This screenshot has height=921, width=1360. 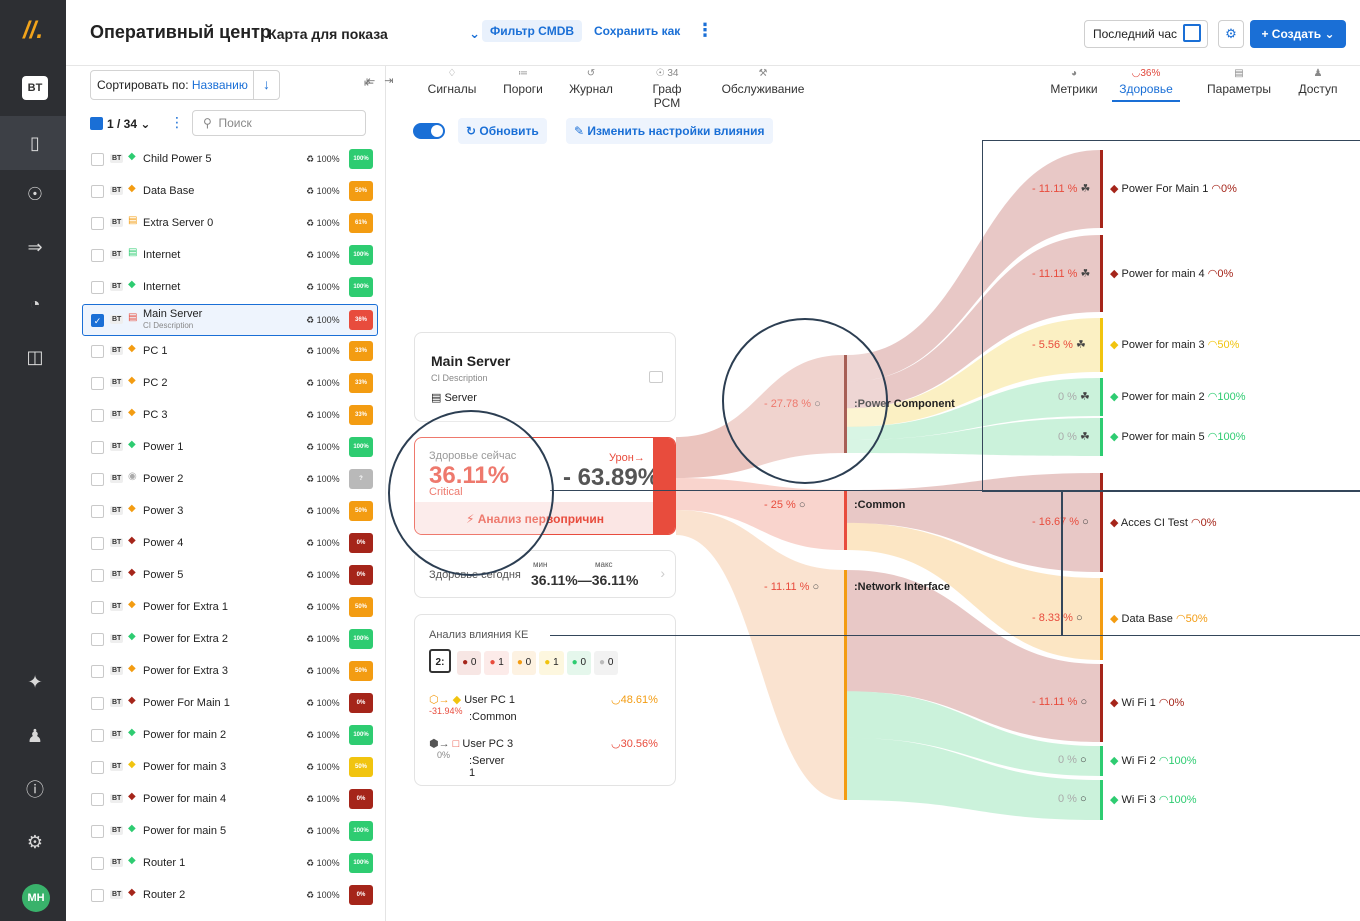 I want to click on help-icon: ⓘ, so click(x=35, y=790).